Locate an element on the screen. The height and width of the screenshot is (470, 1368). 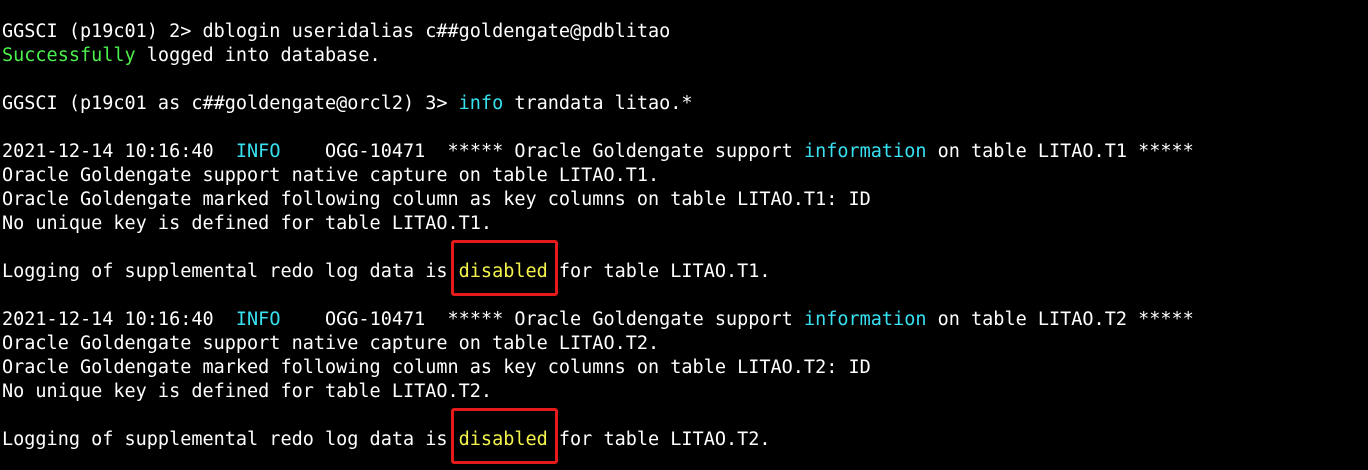
success-word: Successfully is located at coordinates (69, 55).